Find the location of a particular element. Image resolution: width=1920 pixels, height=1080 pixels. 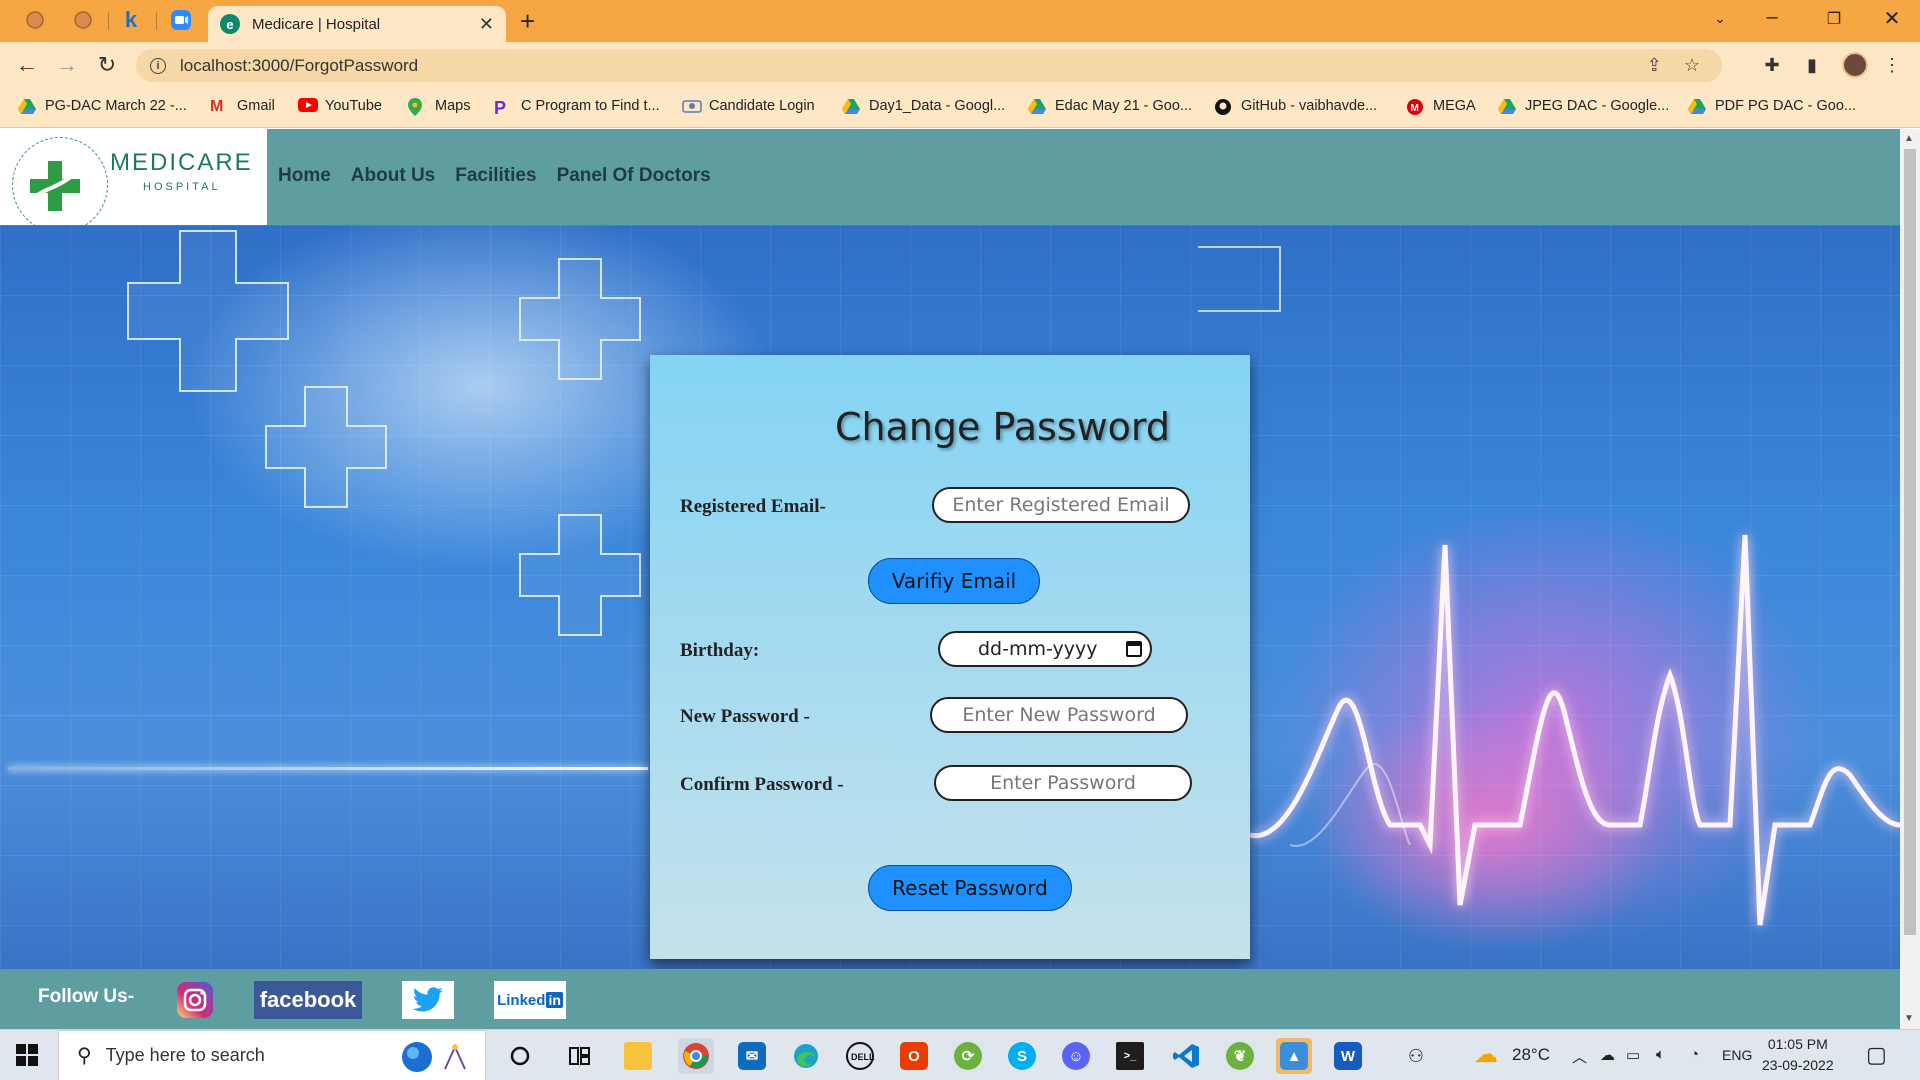

windows-start-icon is located at coordinates (27, 1055).